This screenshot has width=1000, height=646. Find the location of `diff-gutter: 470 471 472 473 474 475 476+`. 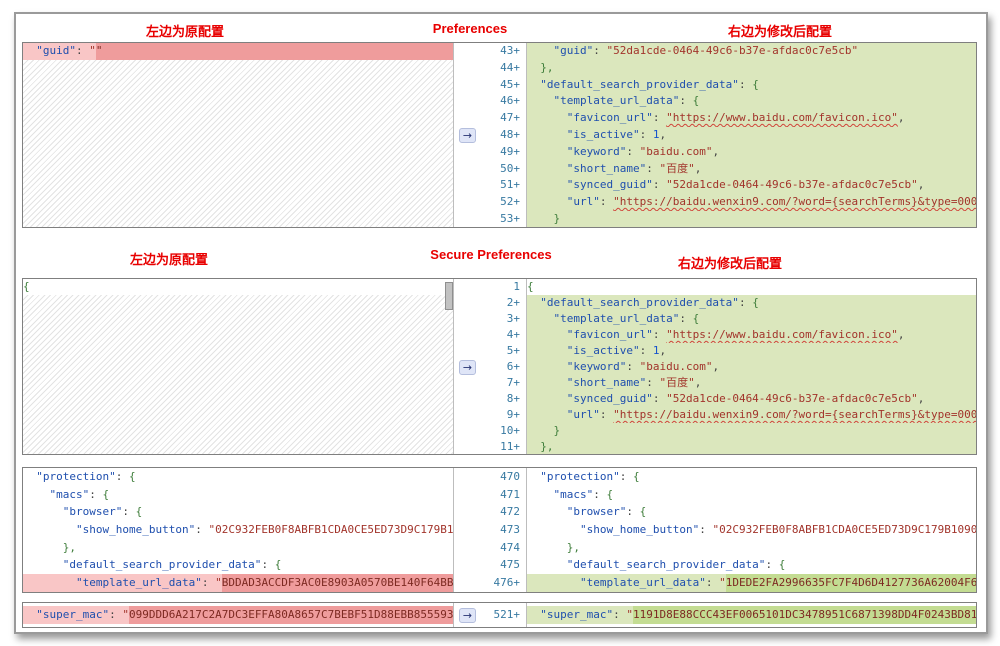

diff-gutter: 470 471 472 473 474 475 476+ is located at coordinates (490, 530).